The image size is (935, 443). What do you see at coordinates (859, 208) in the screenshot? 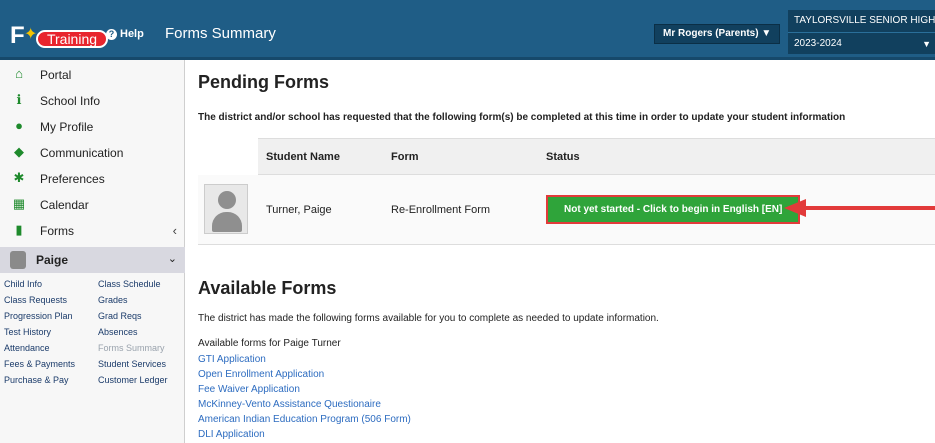
I see `red-arrow-icon` at bounding box center [859, 208].